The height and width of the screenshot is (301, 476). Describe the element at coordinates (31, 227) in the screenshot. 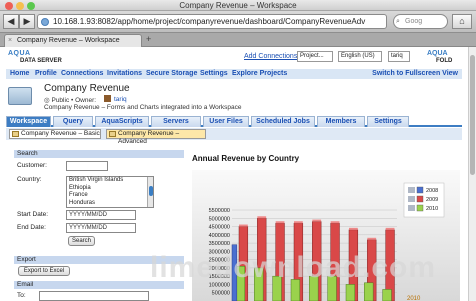

I see `end-date-label: End Date:` at that location.